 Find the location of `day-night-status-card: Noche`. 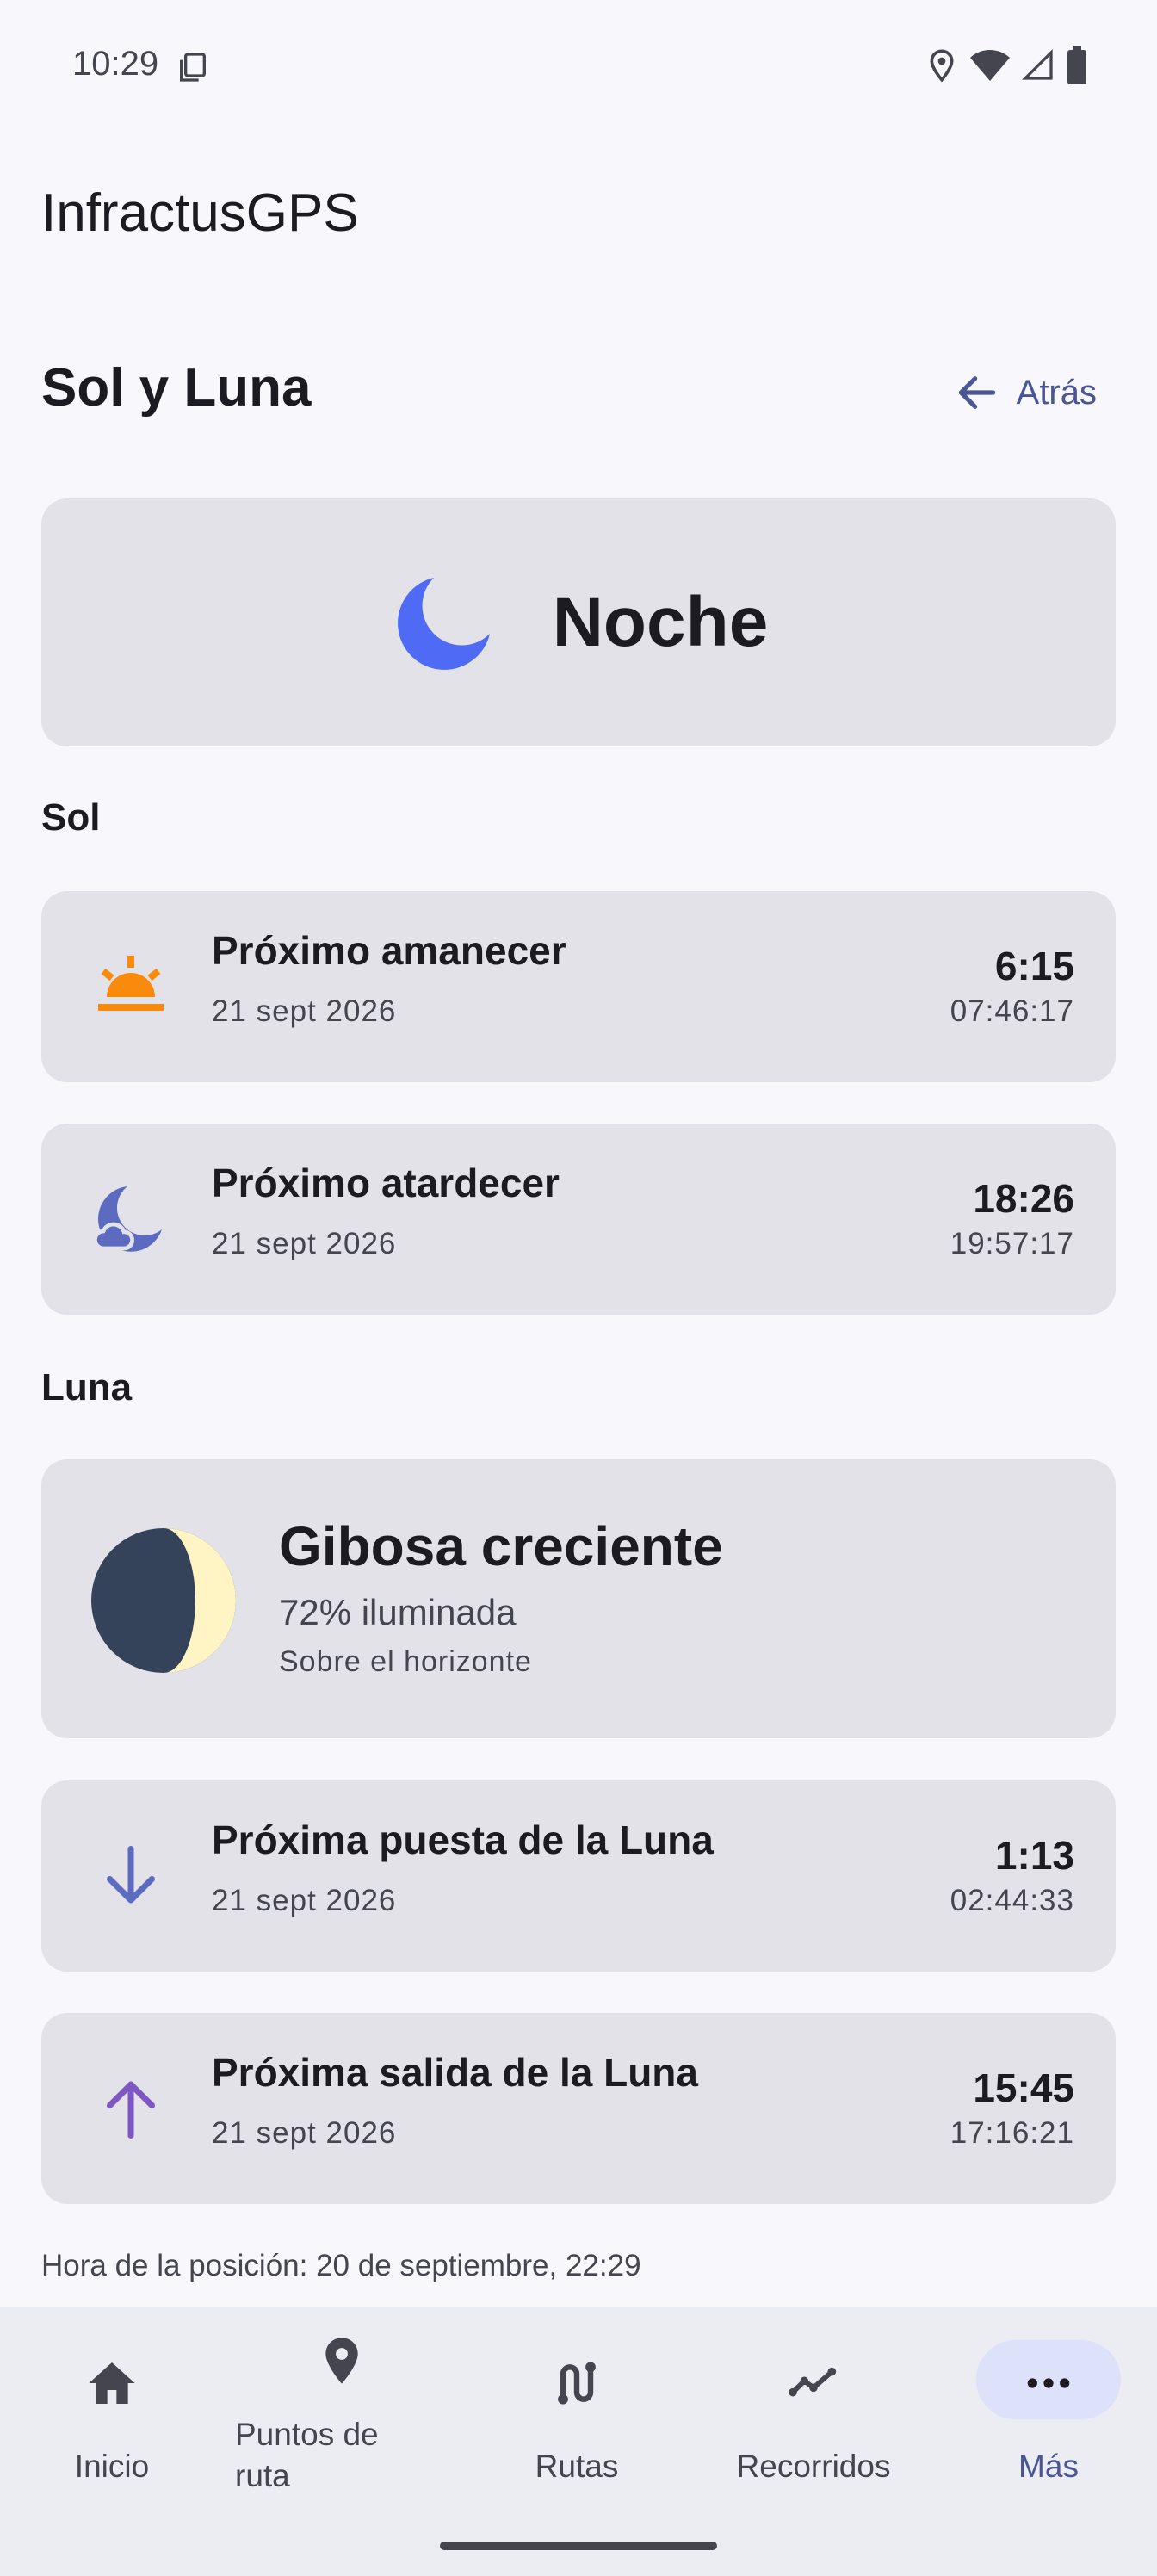

day-night-status-card: Noche is located at coordinates (579, 622).